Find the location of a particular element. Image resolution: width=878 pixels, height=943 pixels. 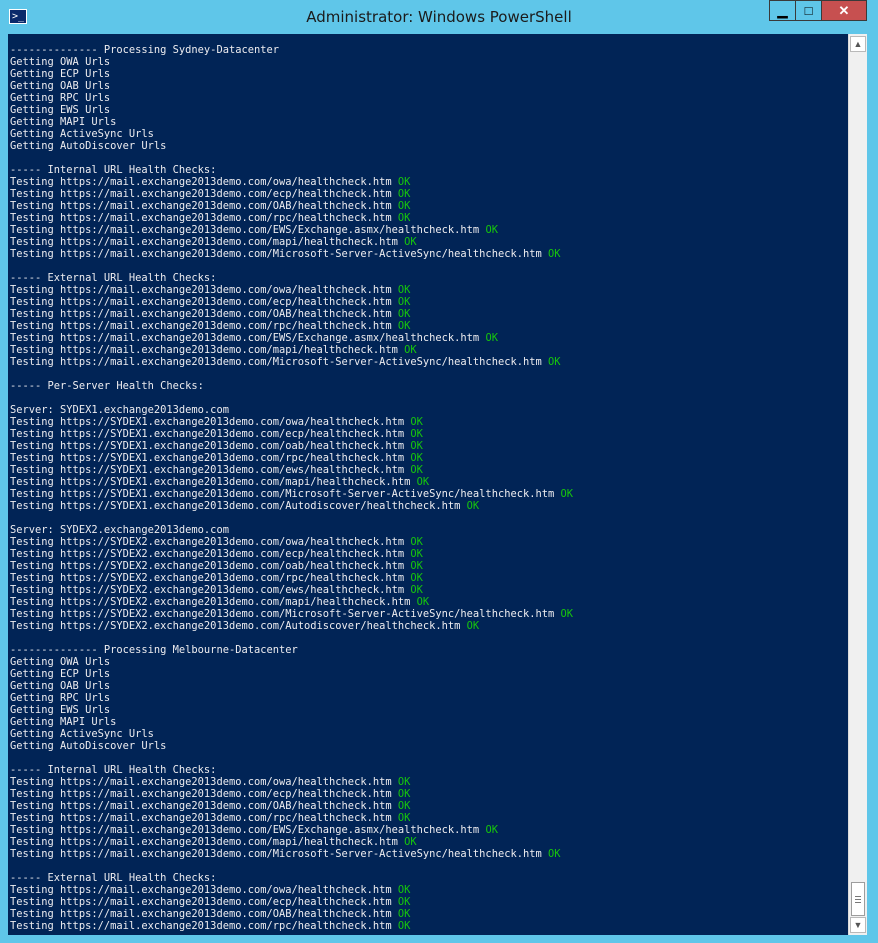

console-line-text: Server: SYDEX1.exchange2013demo.com is located at coordinates (119, 410).